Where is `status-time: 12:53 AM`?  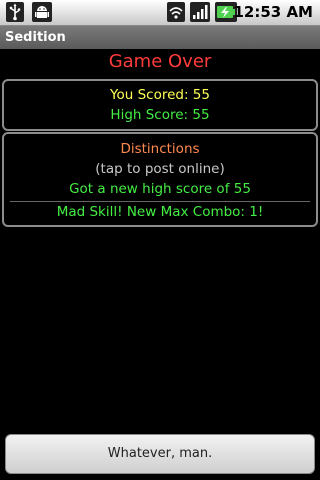 status-time: 12:53 AM is located at coordinates (273, 12).